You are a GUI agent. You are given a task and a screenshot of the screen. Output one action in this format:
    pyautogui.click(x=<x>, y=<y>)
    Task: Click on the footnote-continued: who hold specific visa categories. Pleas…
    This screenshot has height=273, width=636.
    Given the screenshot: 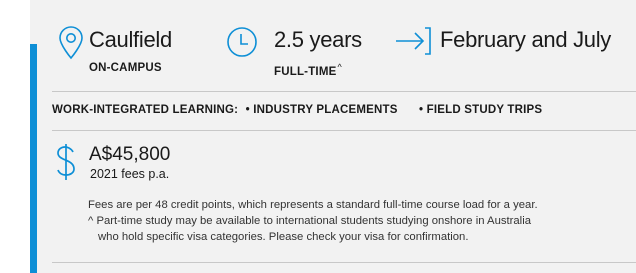 What is the action you would take?
    pyautogui.click(x=283, y=237)
    